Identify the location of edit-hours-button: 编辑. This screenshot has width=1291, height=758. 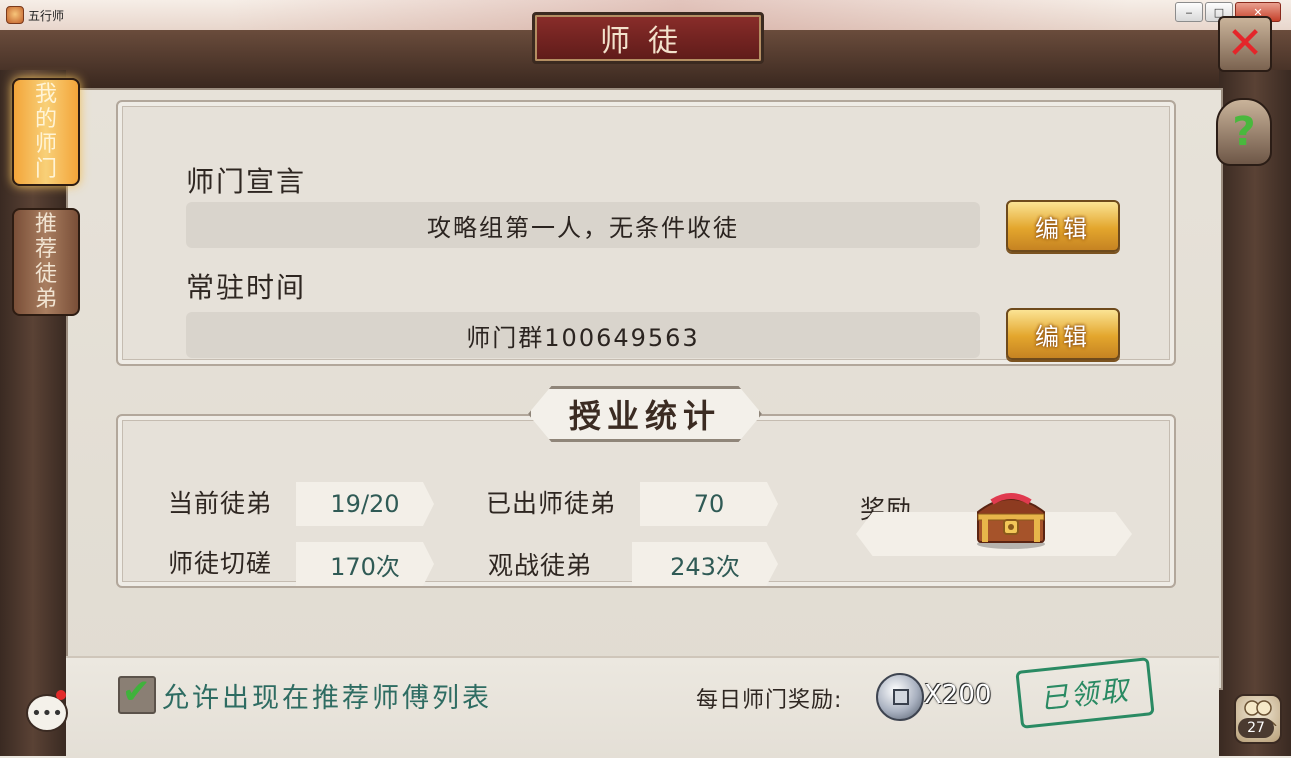
(1063, 334).